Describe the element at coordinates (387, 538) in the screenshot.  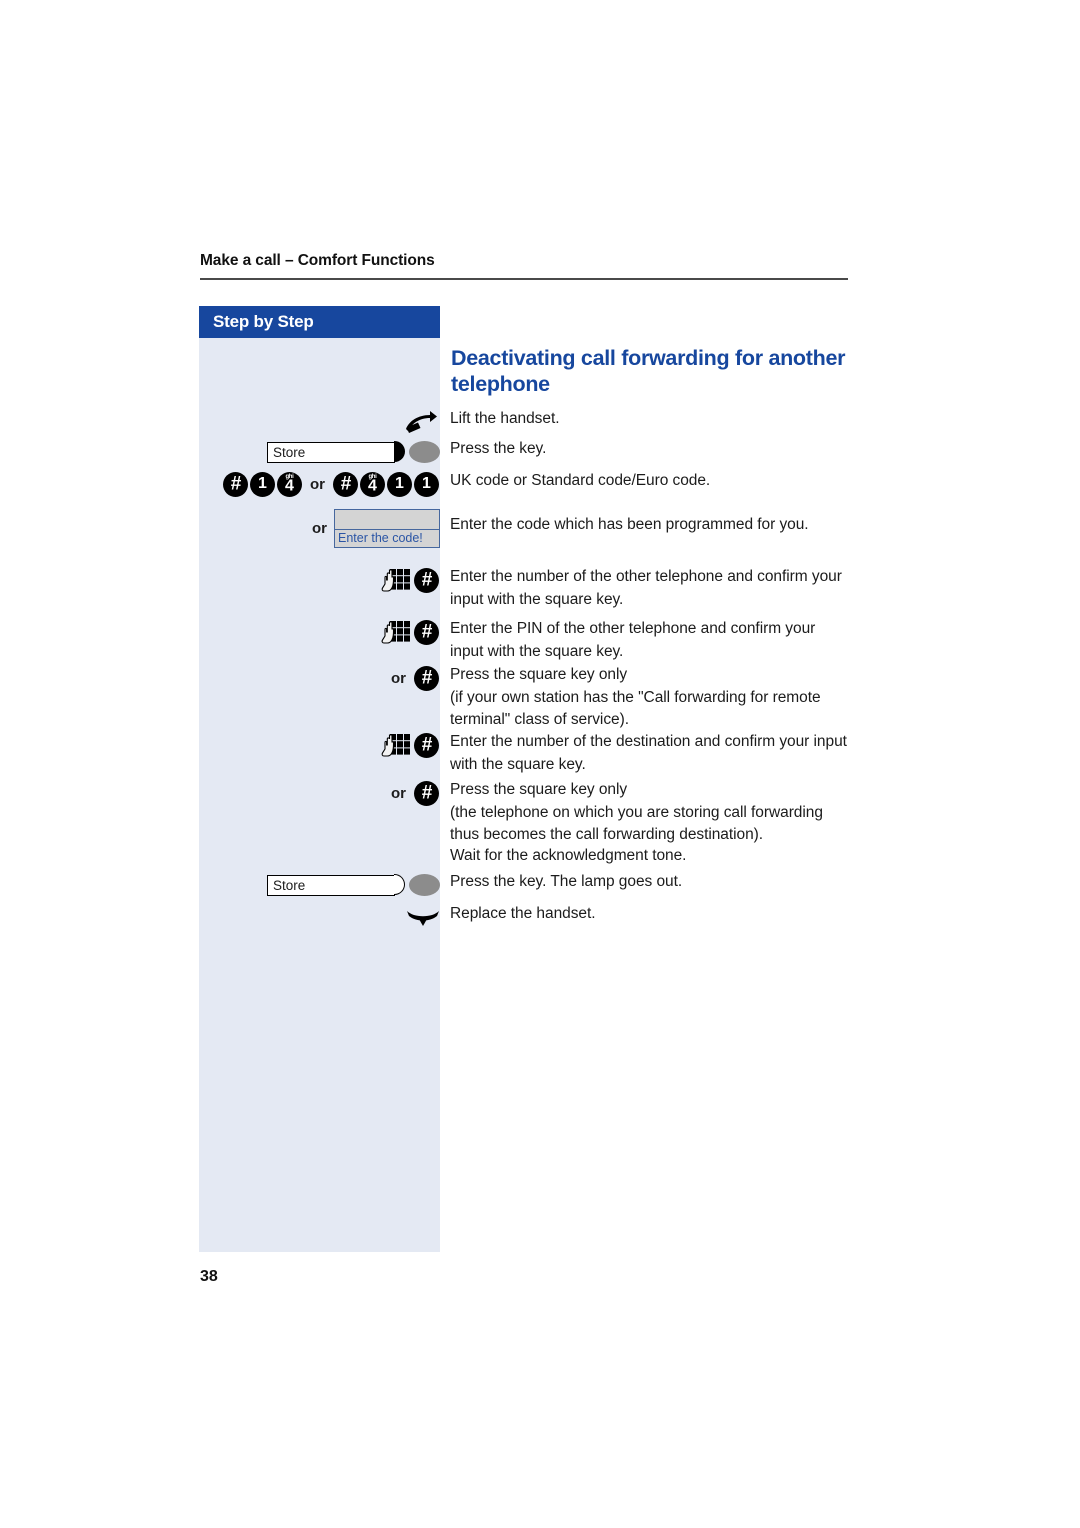
I see `display-prompt-text: Enter the code!` at that location.